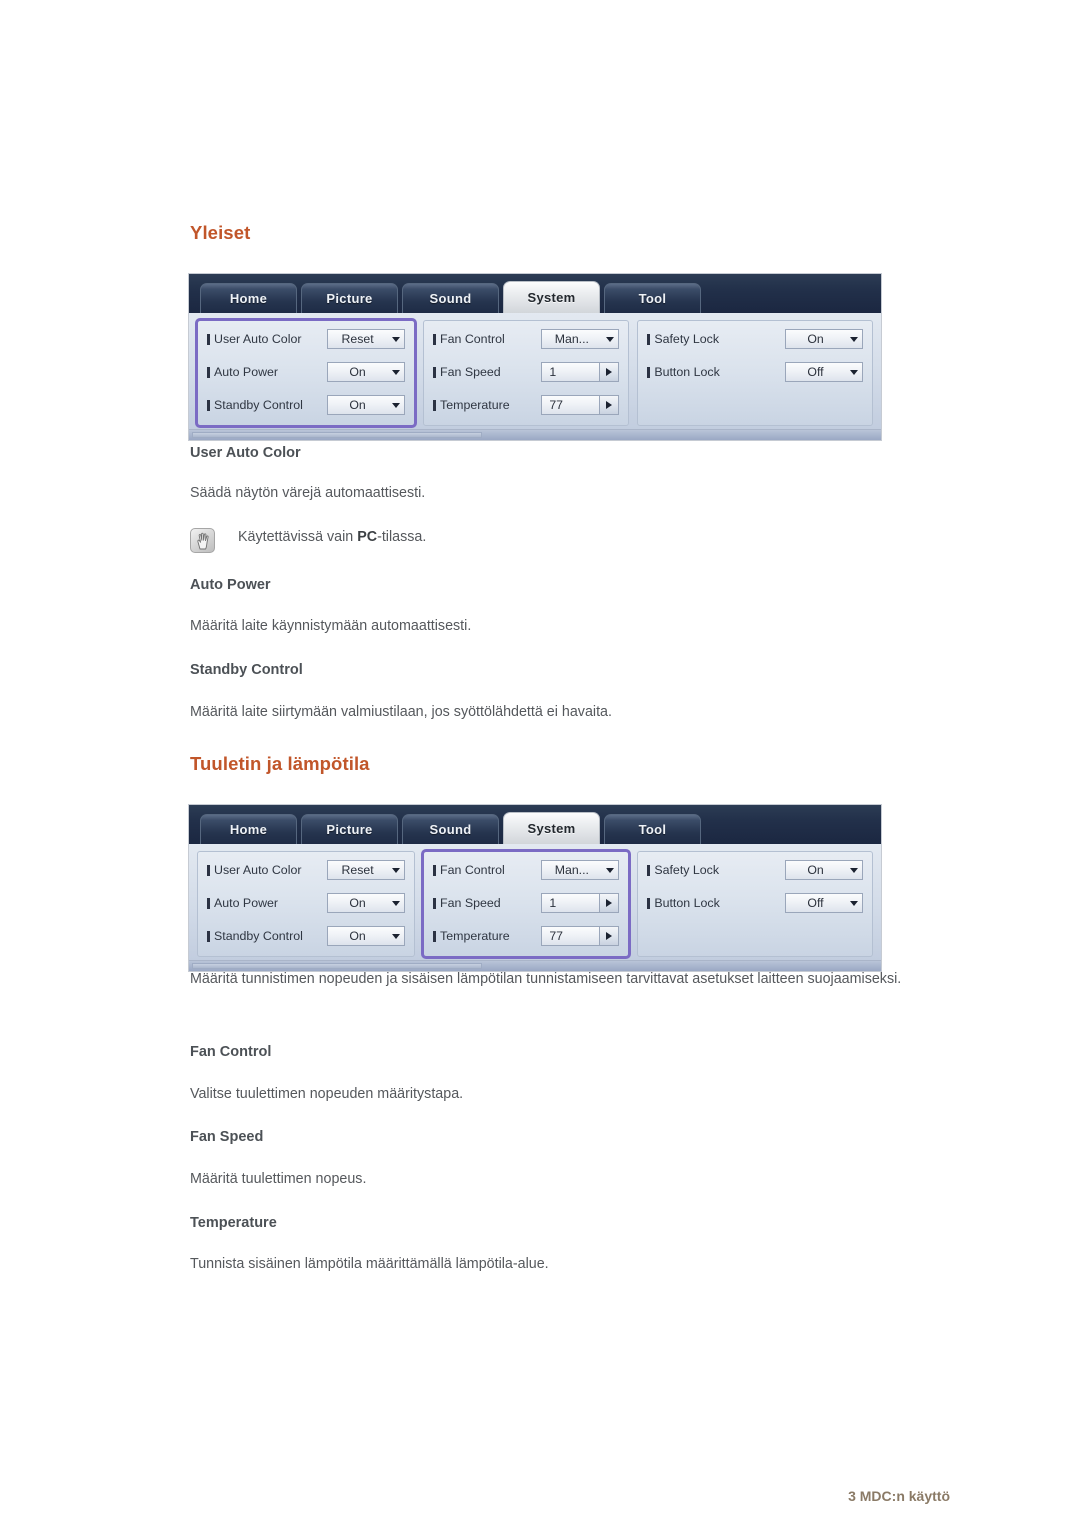 The image size is (1080, 1527). Describe the element at coordinates (815, 903) in the screenshot. I see `dropdown-value: Off` at that location.